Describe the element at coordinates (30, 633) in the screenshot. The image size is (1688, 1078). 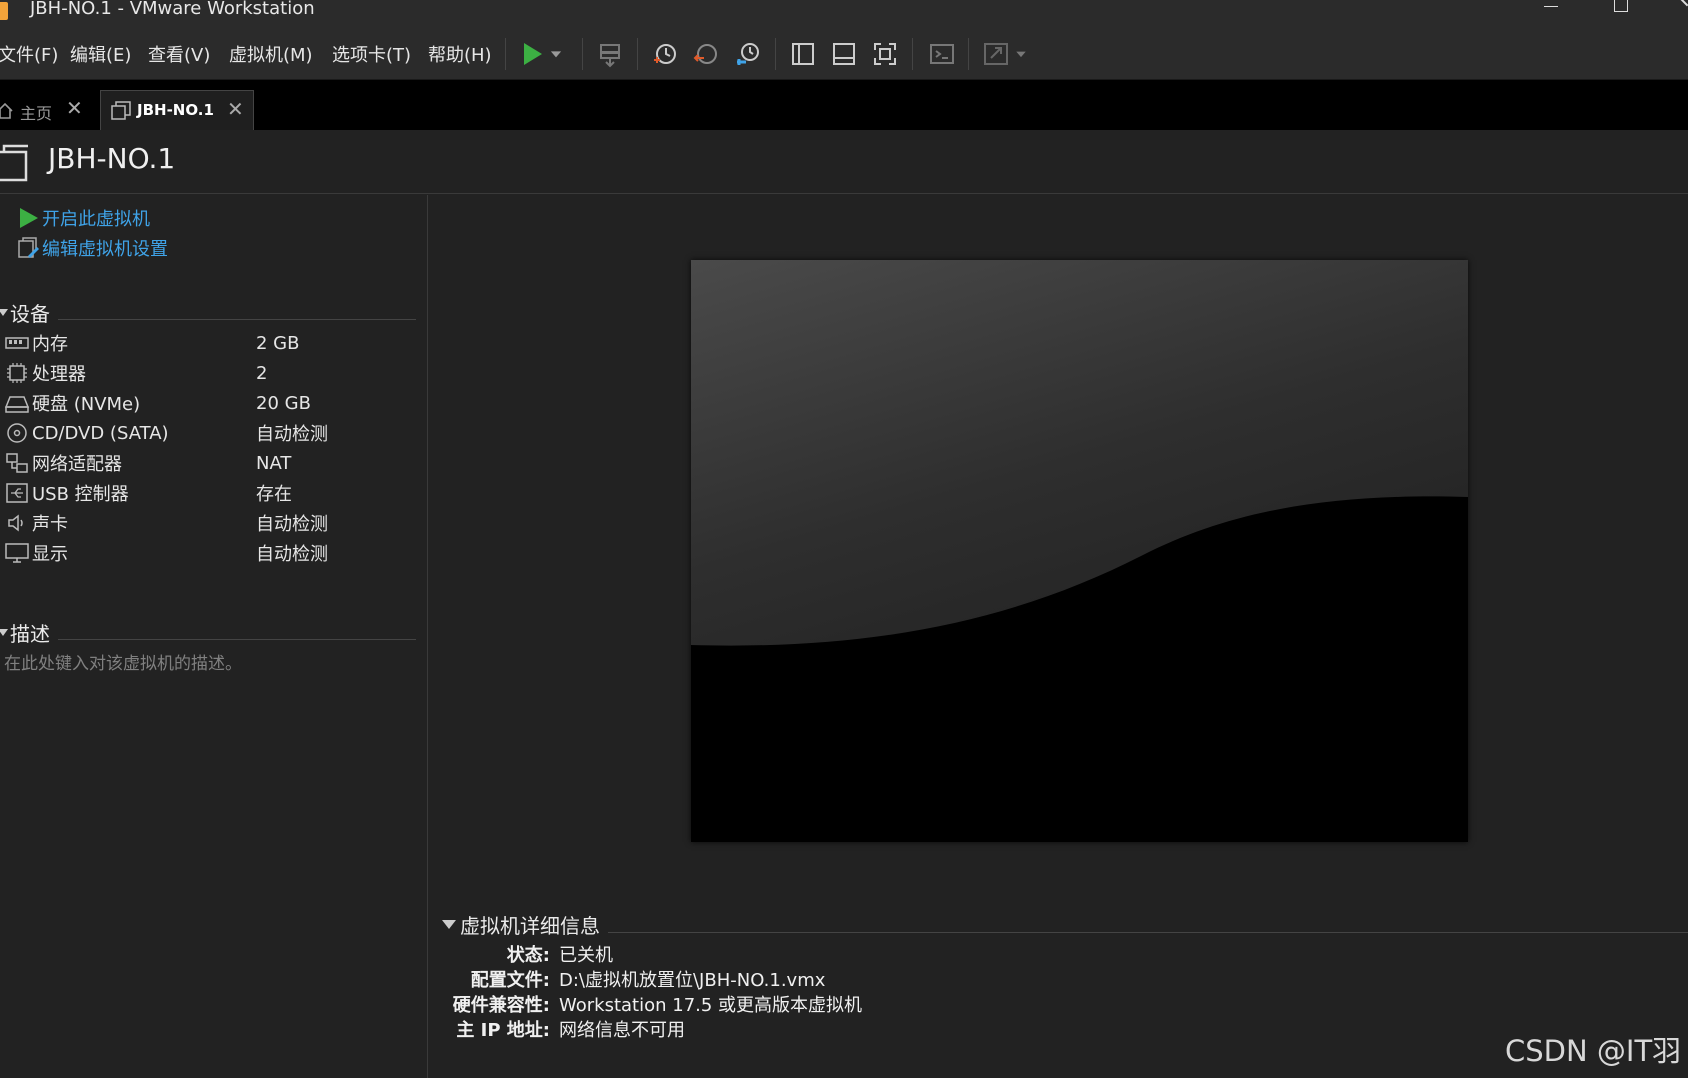
I see `description-heading: 描述` at that location.